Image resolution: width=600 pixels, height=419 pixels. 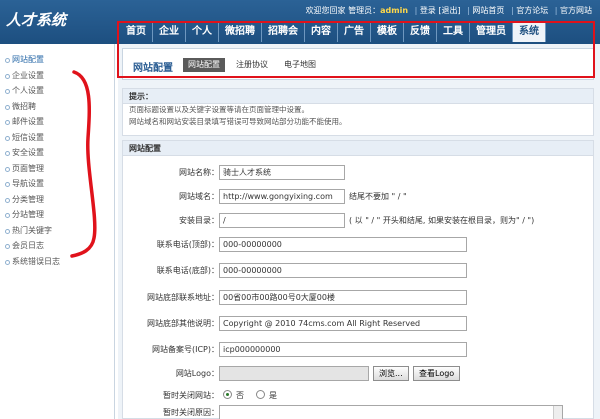 What do you see at coordinates (183, 297) in the screenshot?
I see `address-label: 网站底部联系地址：` at bounding box center [183, 297].